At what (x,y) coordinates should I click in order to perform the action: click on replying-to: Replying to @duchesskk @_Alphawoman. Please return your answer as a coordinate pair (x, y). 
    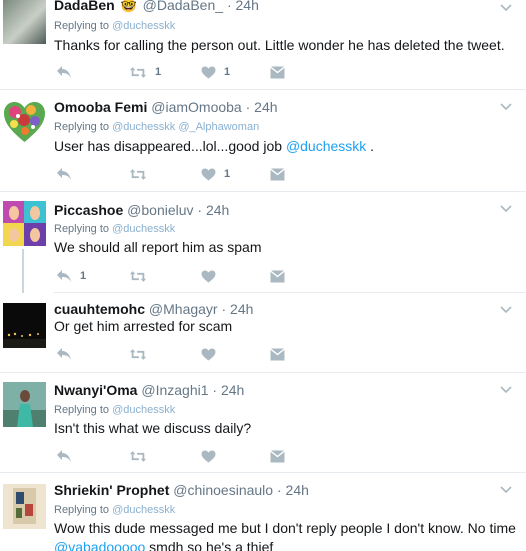
    Looking at the image, I should click on (157, 127).